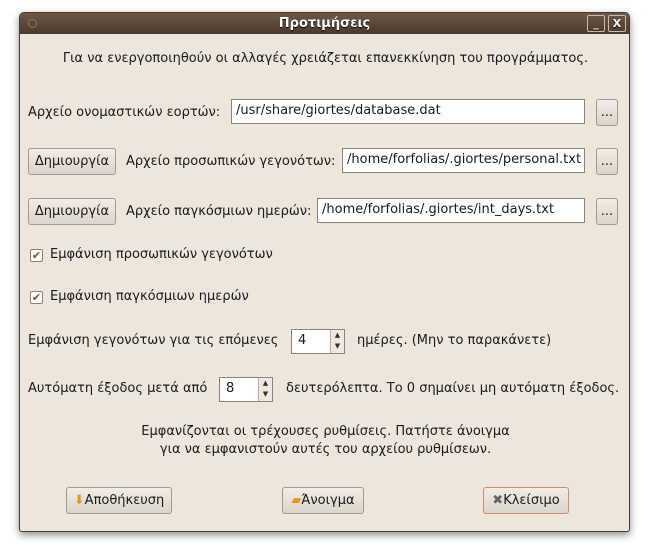  What do you see at coordinates (149, 296) in the screenshot?
I see `show-intdays-label: Εμφάνιση παγκόσμιων ημερών` at bounding box center [149, 296].